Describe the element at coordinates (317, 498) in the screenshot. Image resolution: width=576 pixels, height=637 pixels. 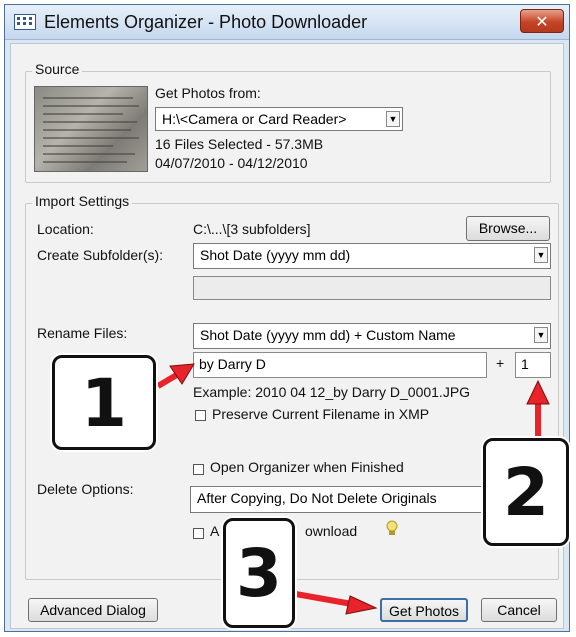
I see `delete-options-value: After Copying, Do Not Delete Originals` at that location.